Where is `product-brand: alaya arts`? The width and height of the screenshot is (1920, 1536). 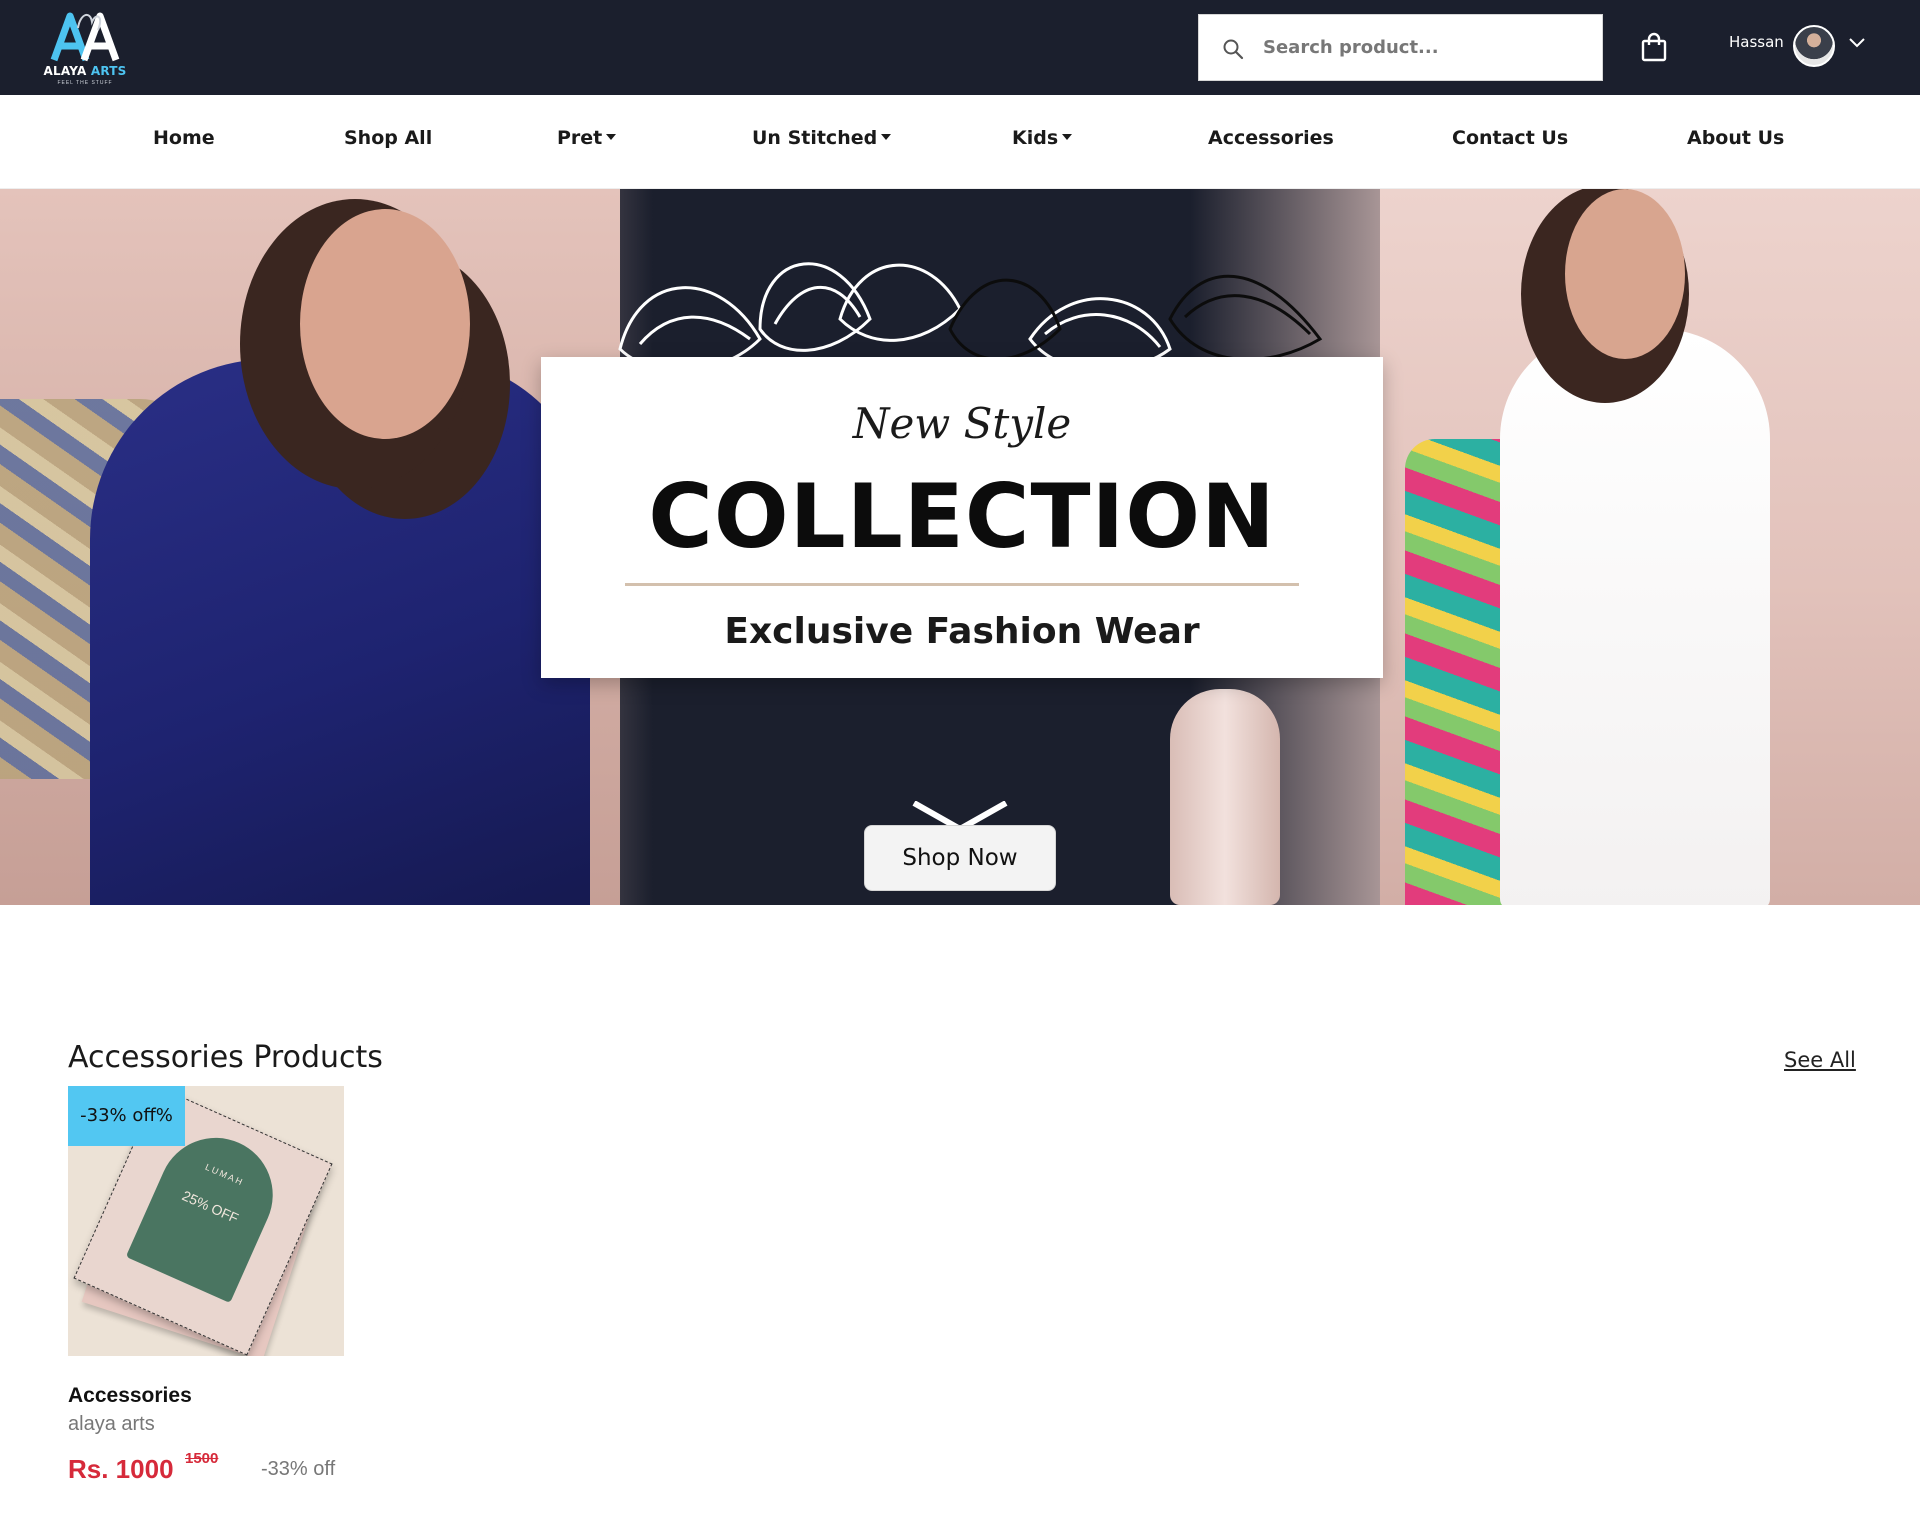
product-brand: alaya arts is located at coordinates (111, 1424).